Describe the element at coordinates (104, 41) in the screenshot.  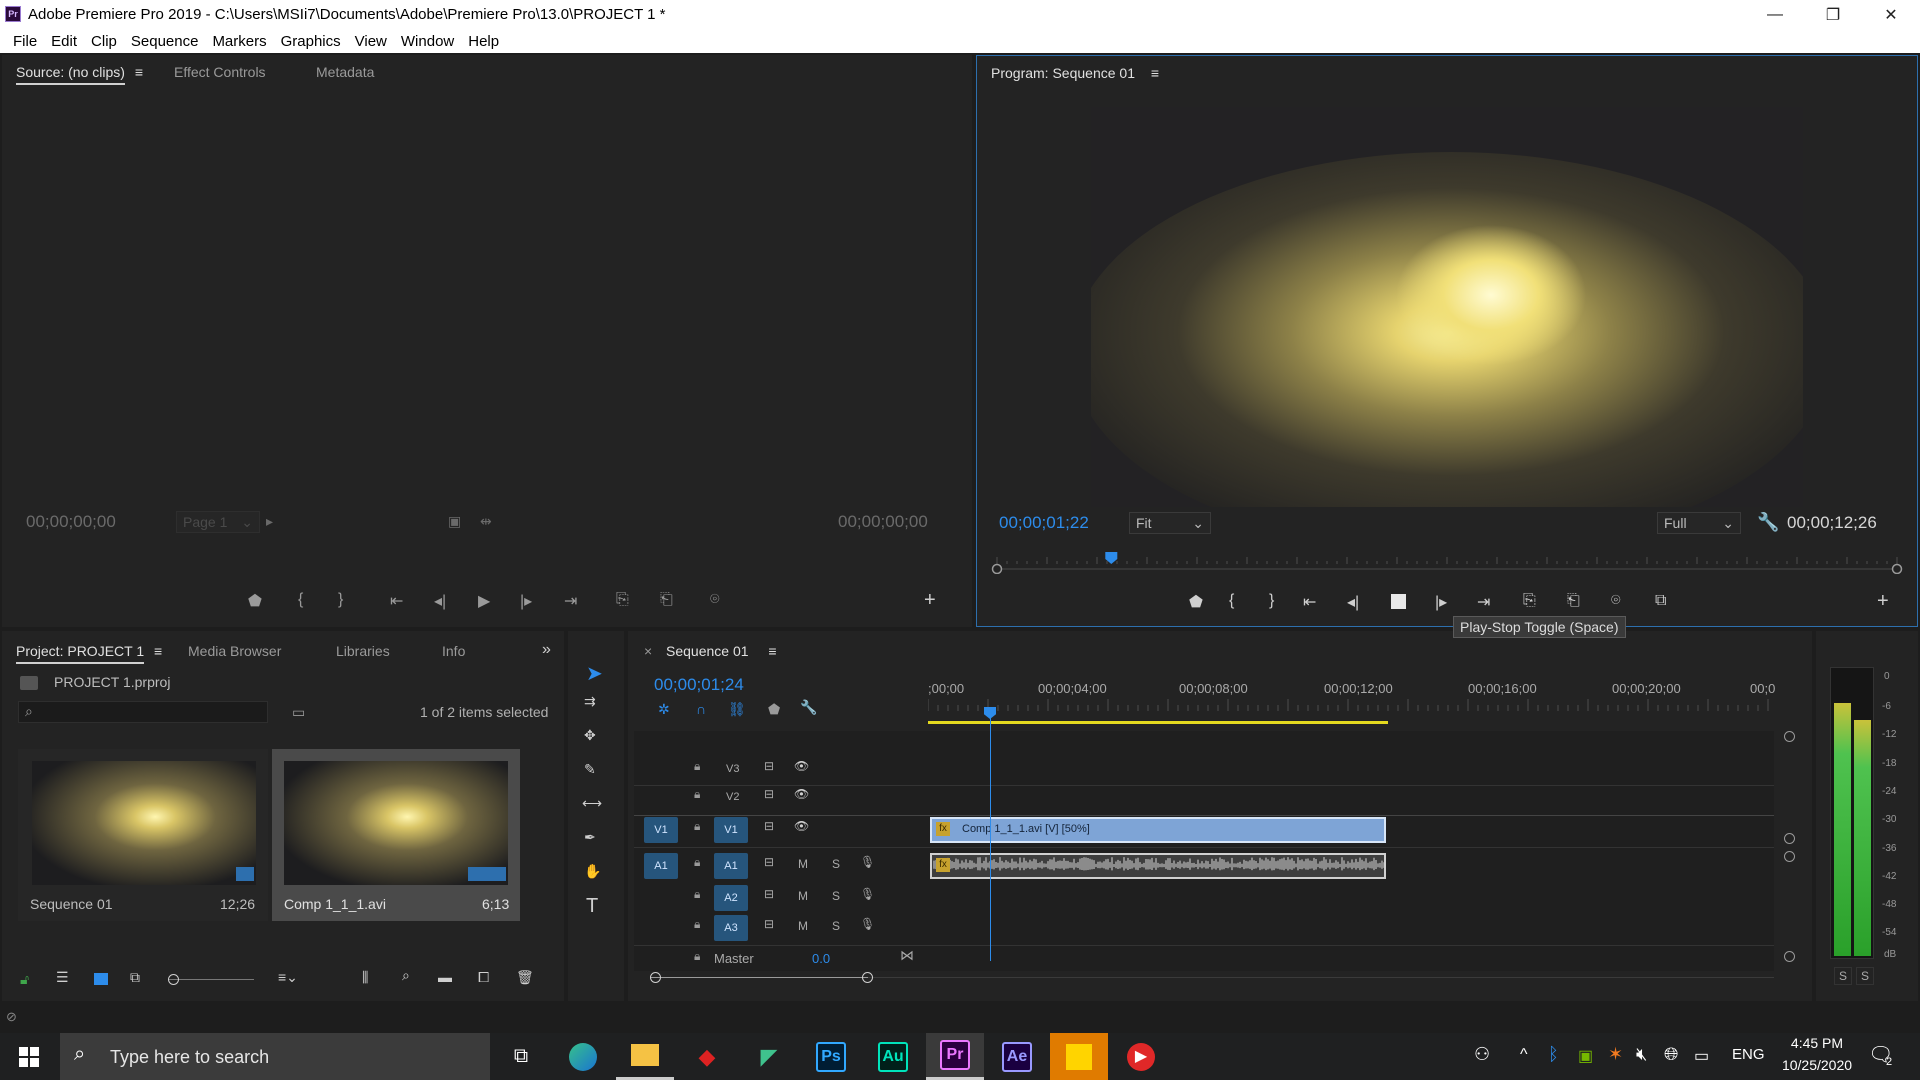
I see `menu-clip: Clip` at that location.